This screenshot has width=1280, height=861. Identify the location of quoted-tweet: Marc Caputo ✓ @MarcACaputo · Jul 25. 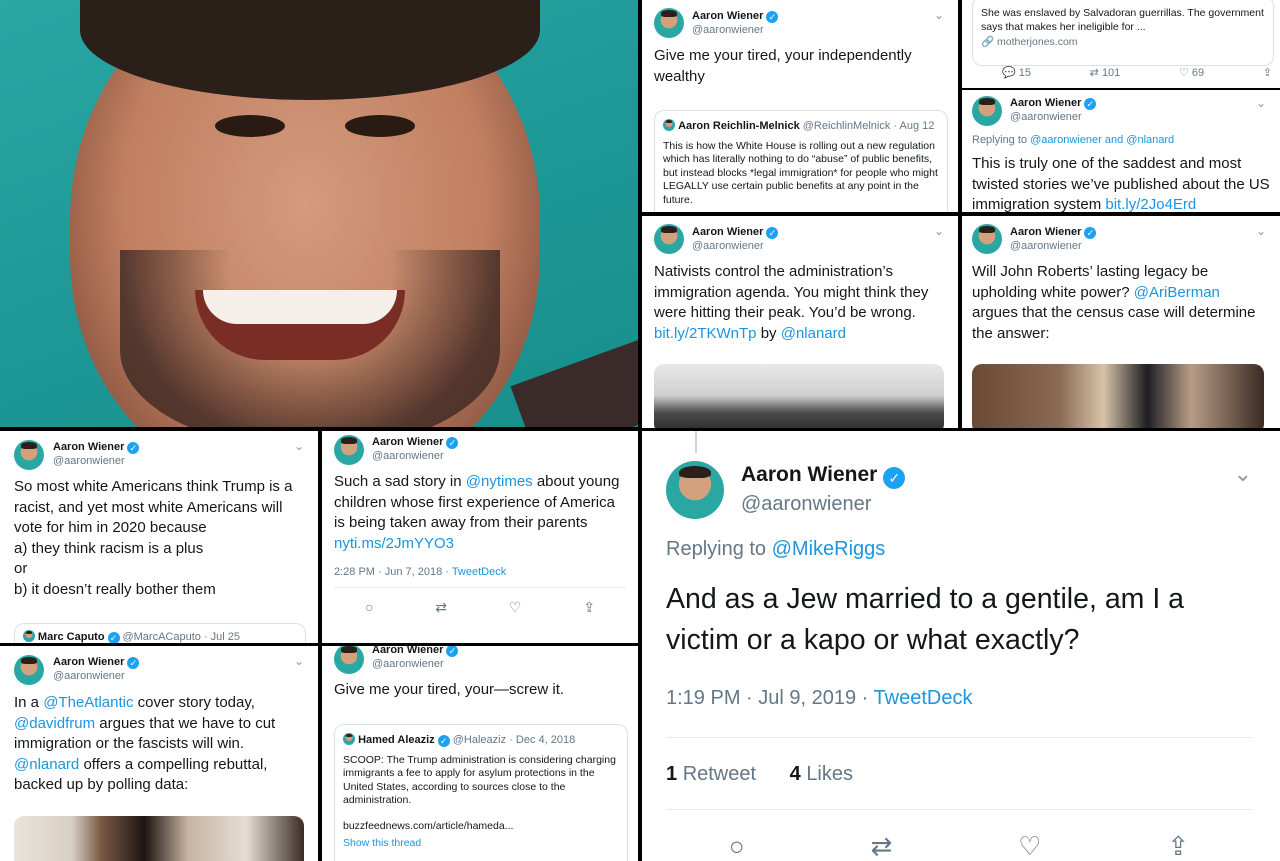
(160, 633).